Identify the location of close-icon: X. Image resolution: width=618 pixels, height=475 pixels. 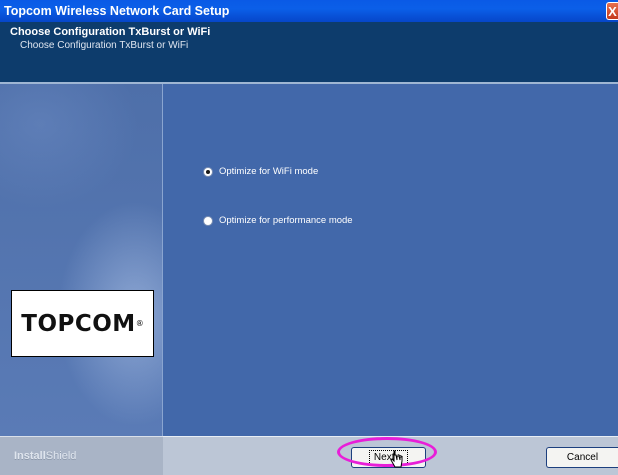
(612, 11).